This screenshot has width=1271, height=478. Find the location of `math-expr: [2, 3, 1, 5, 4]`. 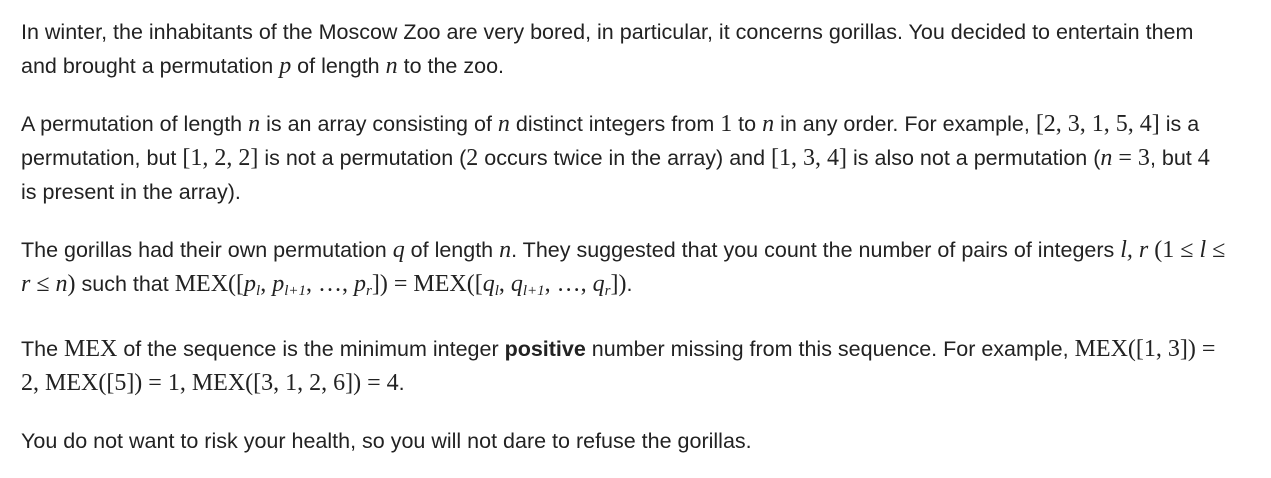

math-expr: [2, 3, 1, 5, 4] is located at coordinates (1097, 124).